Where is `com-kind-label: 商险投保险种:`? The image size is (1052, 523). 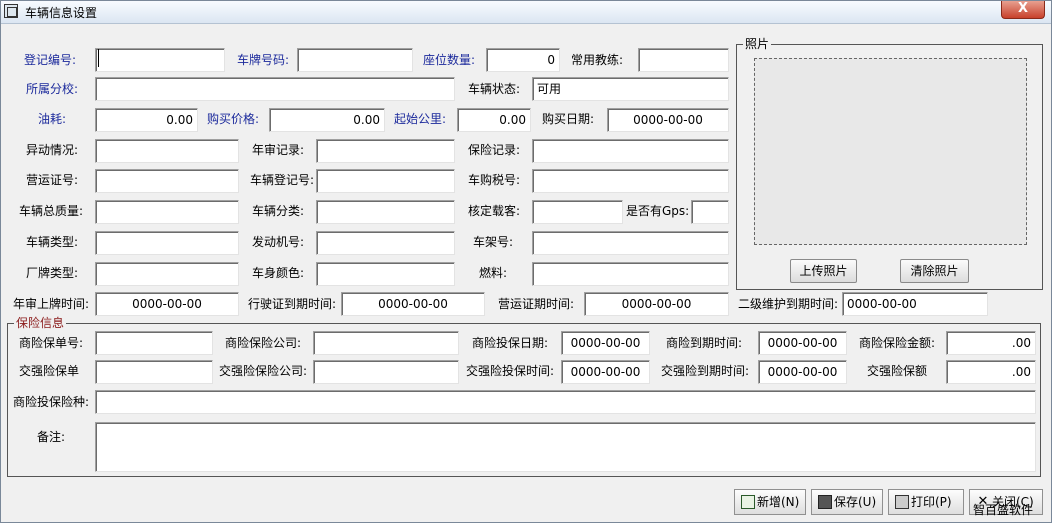 com-kind-label: 商险投保险种: is located at coordinates (51, 402).